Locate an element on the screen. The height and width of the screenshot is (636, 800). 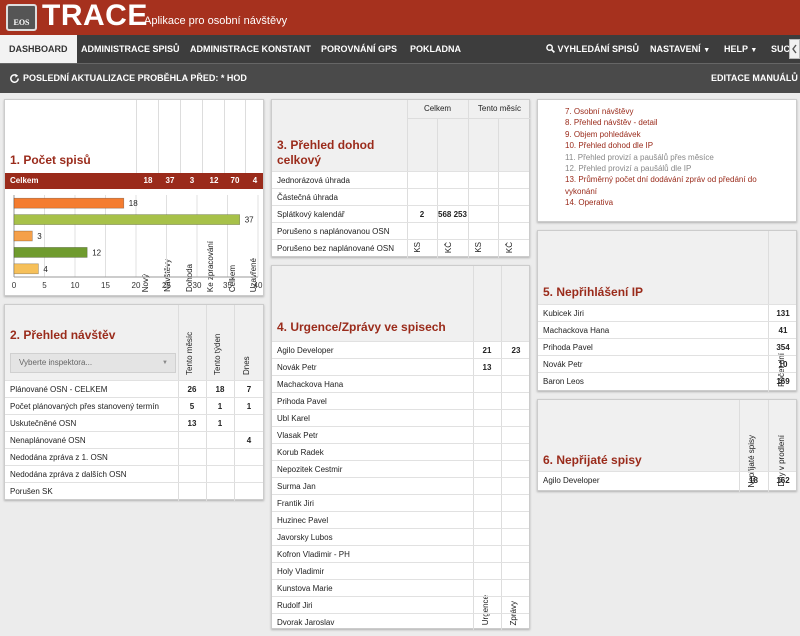
report-link: 7. Osobní návštěvy is located at coordinates (599, 111).